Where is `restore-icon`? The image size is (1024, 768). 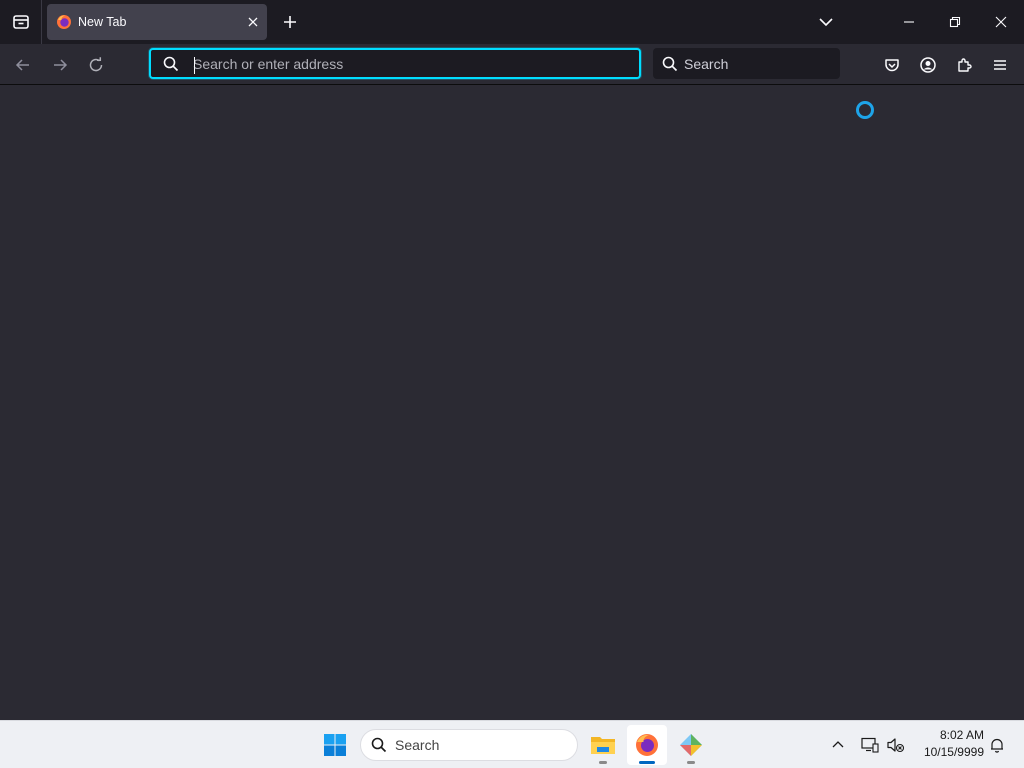 restore-icon is located at coordinates (955, 22).